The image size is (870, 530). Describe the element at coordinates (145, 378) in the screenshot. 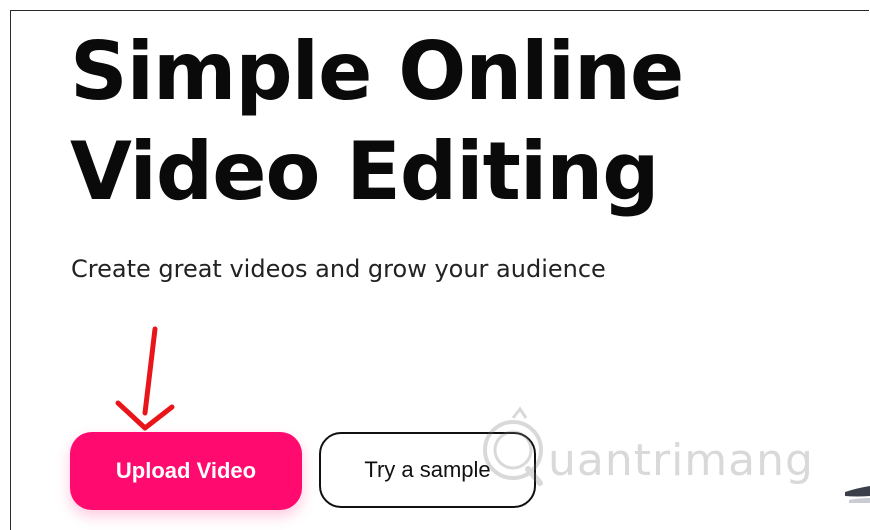

I see `red-arrow-annotation-icon` at that location.